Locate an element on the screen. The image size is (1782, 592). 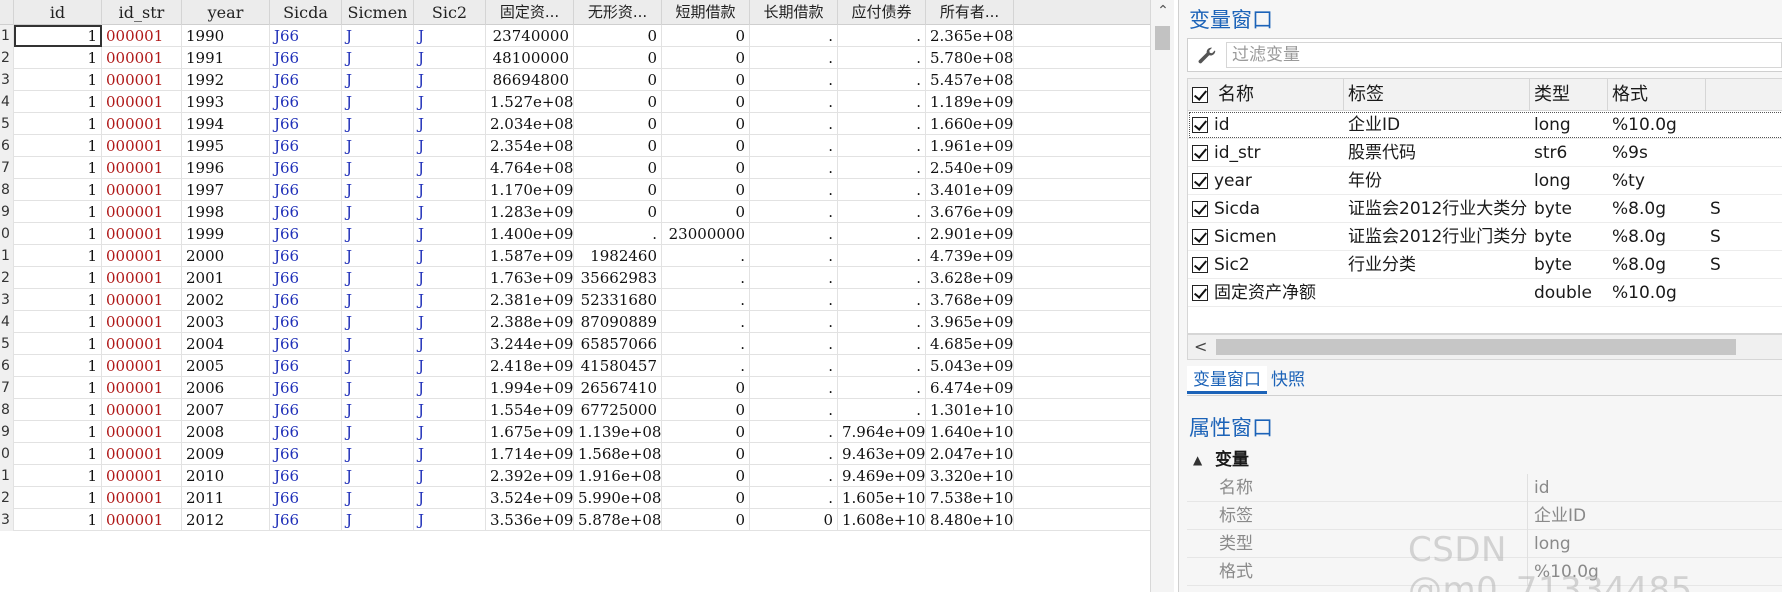
hscroll-thumb is located at coordinates (1476, 347).